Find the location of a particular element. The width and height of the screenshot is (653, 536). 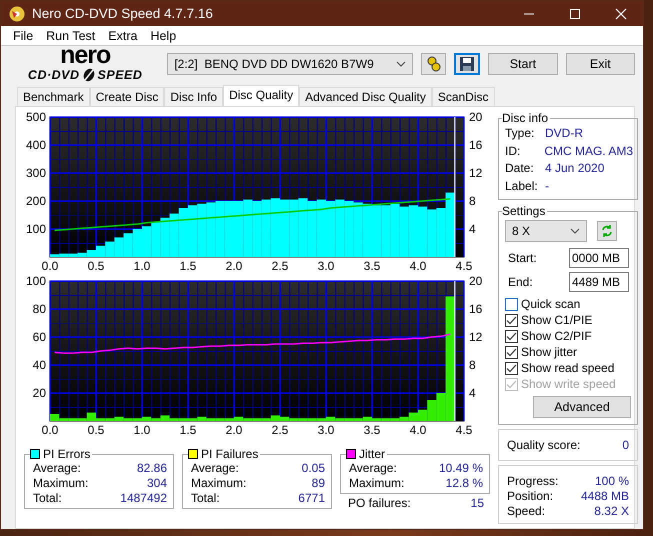

logo-subtitle: SPEED is located at coordinates (120, 75).